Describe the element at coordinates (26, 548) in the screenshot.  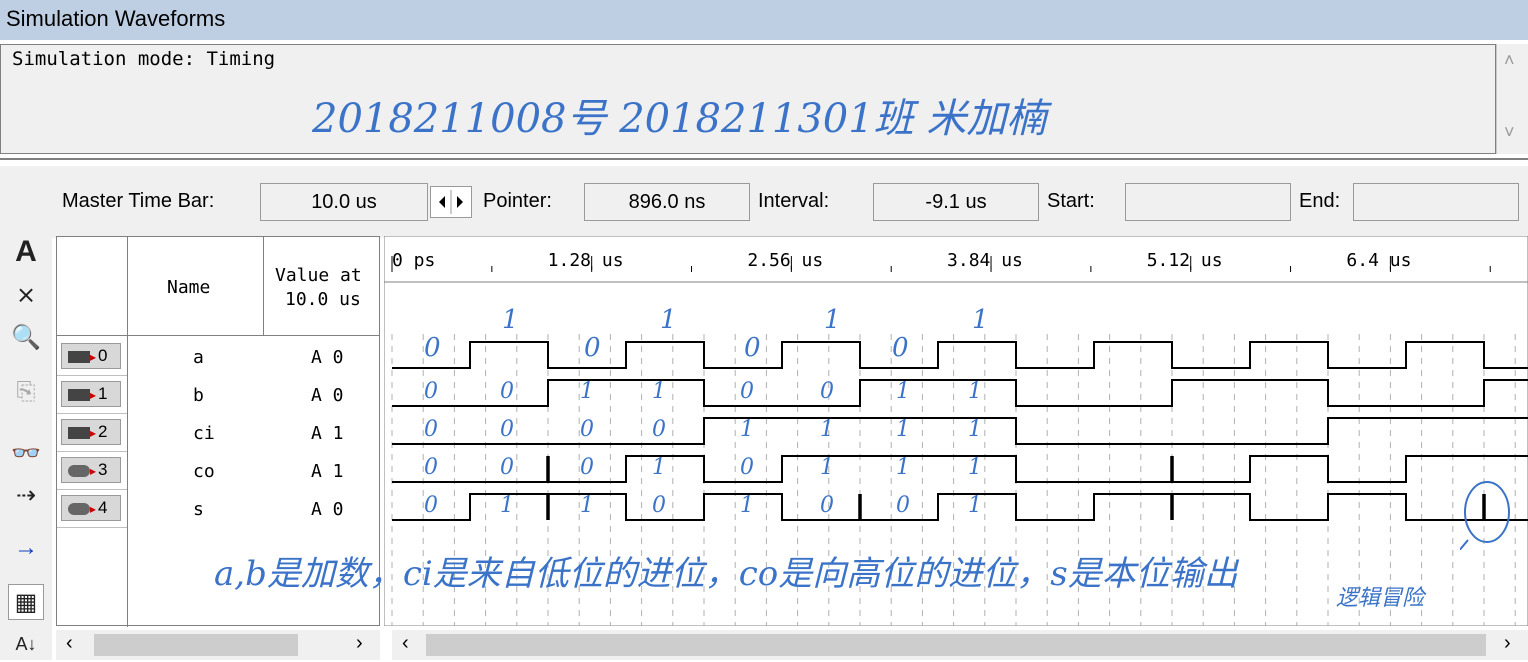
I see `arrow-icon: →` at that location.